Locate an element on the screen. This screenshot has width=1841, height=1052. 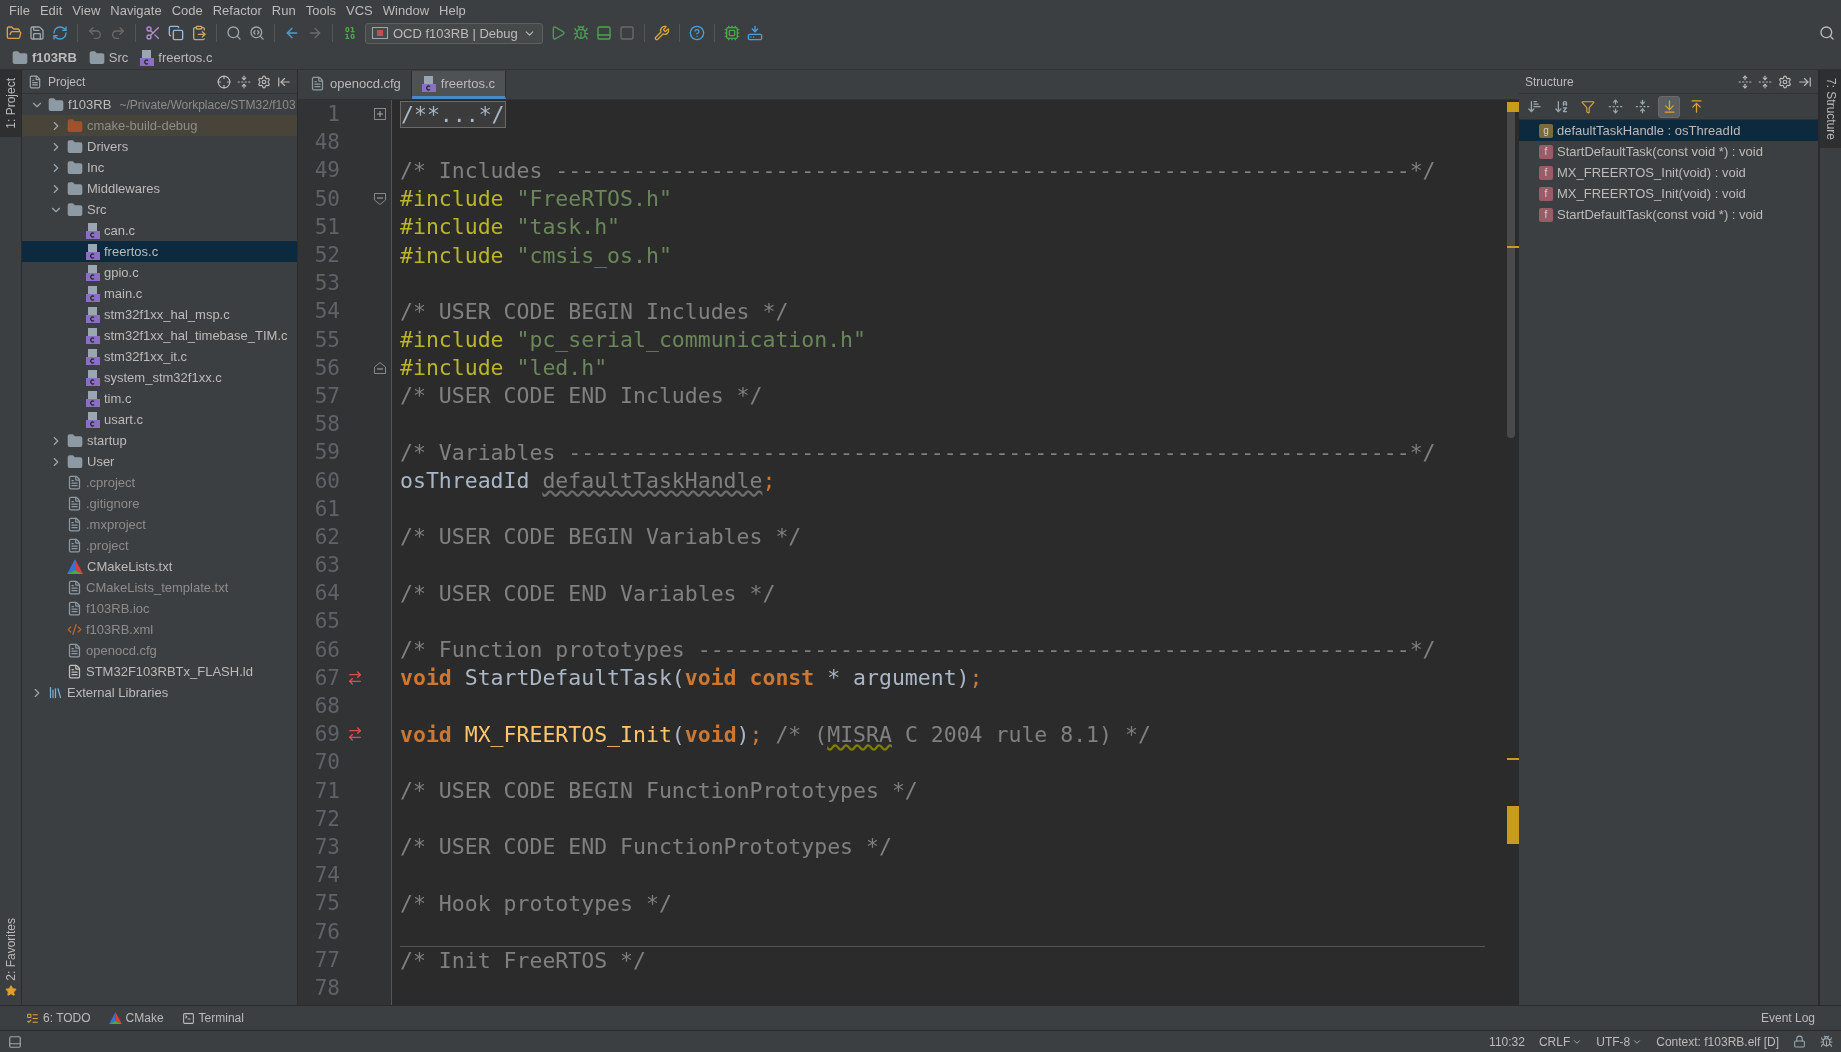
line-separator-widget: CRLF is located at coordinates (1560, 1041).